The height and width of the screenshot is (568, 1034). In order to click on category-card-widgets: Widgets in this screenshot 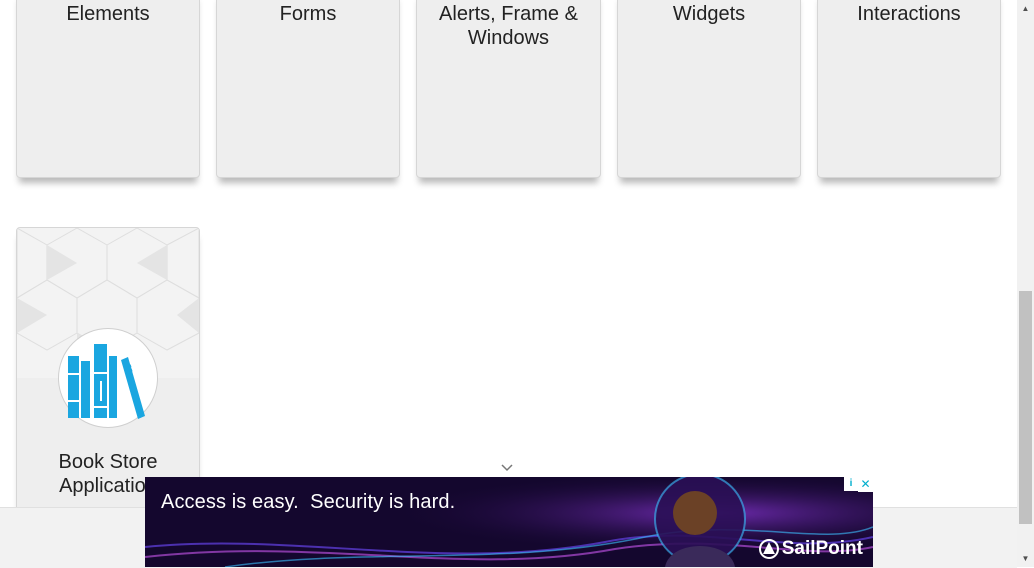, I will do `click(709, 89)`.